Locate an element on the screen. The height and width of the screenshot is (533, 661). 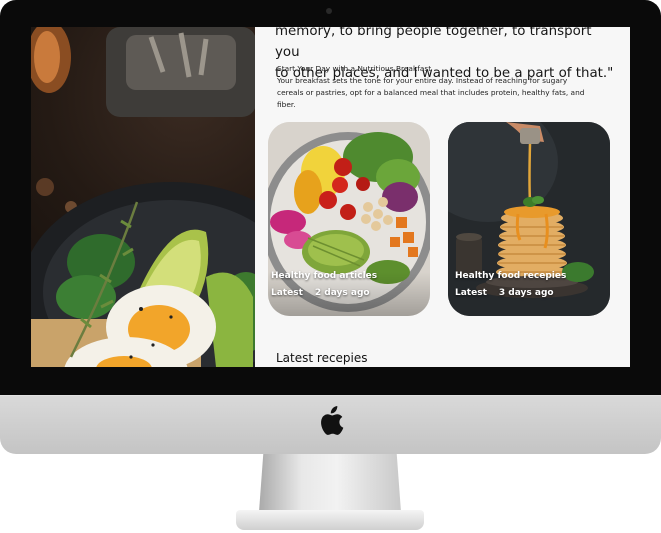
card-title: Healthy food articles is located at coordinates (324, 276).